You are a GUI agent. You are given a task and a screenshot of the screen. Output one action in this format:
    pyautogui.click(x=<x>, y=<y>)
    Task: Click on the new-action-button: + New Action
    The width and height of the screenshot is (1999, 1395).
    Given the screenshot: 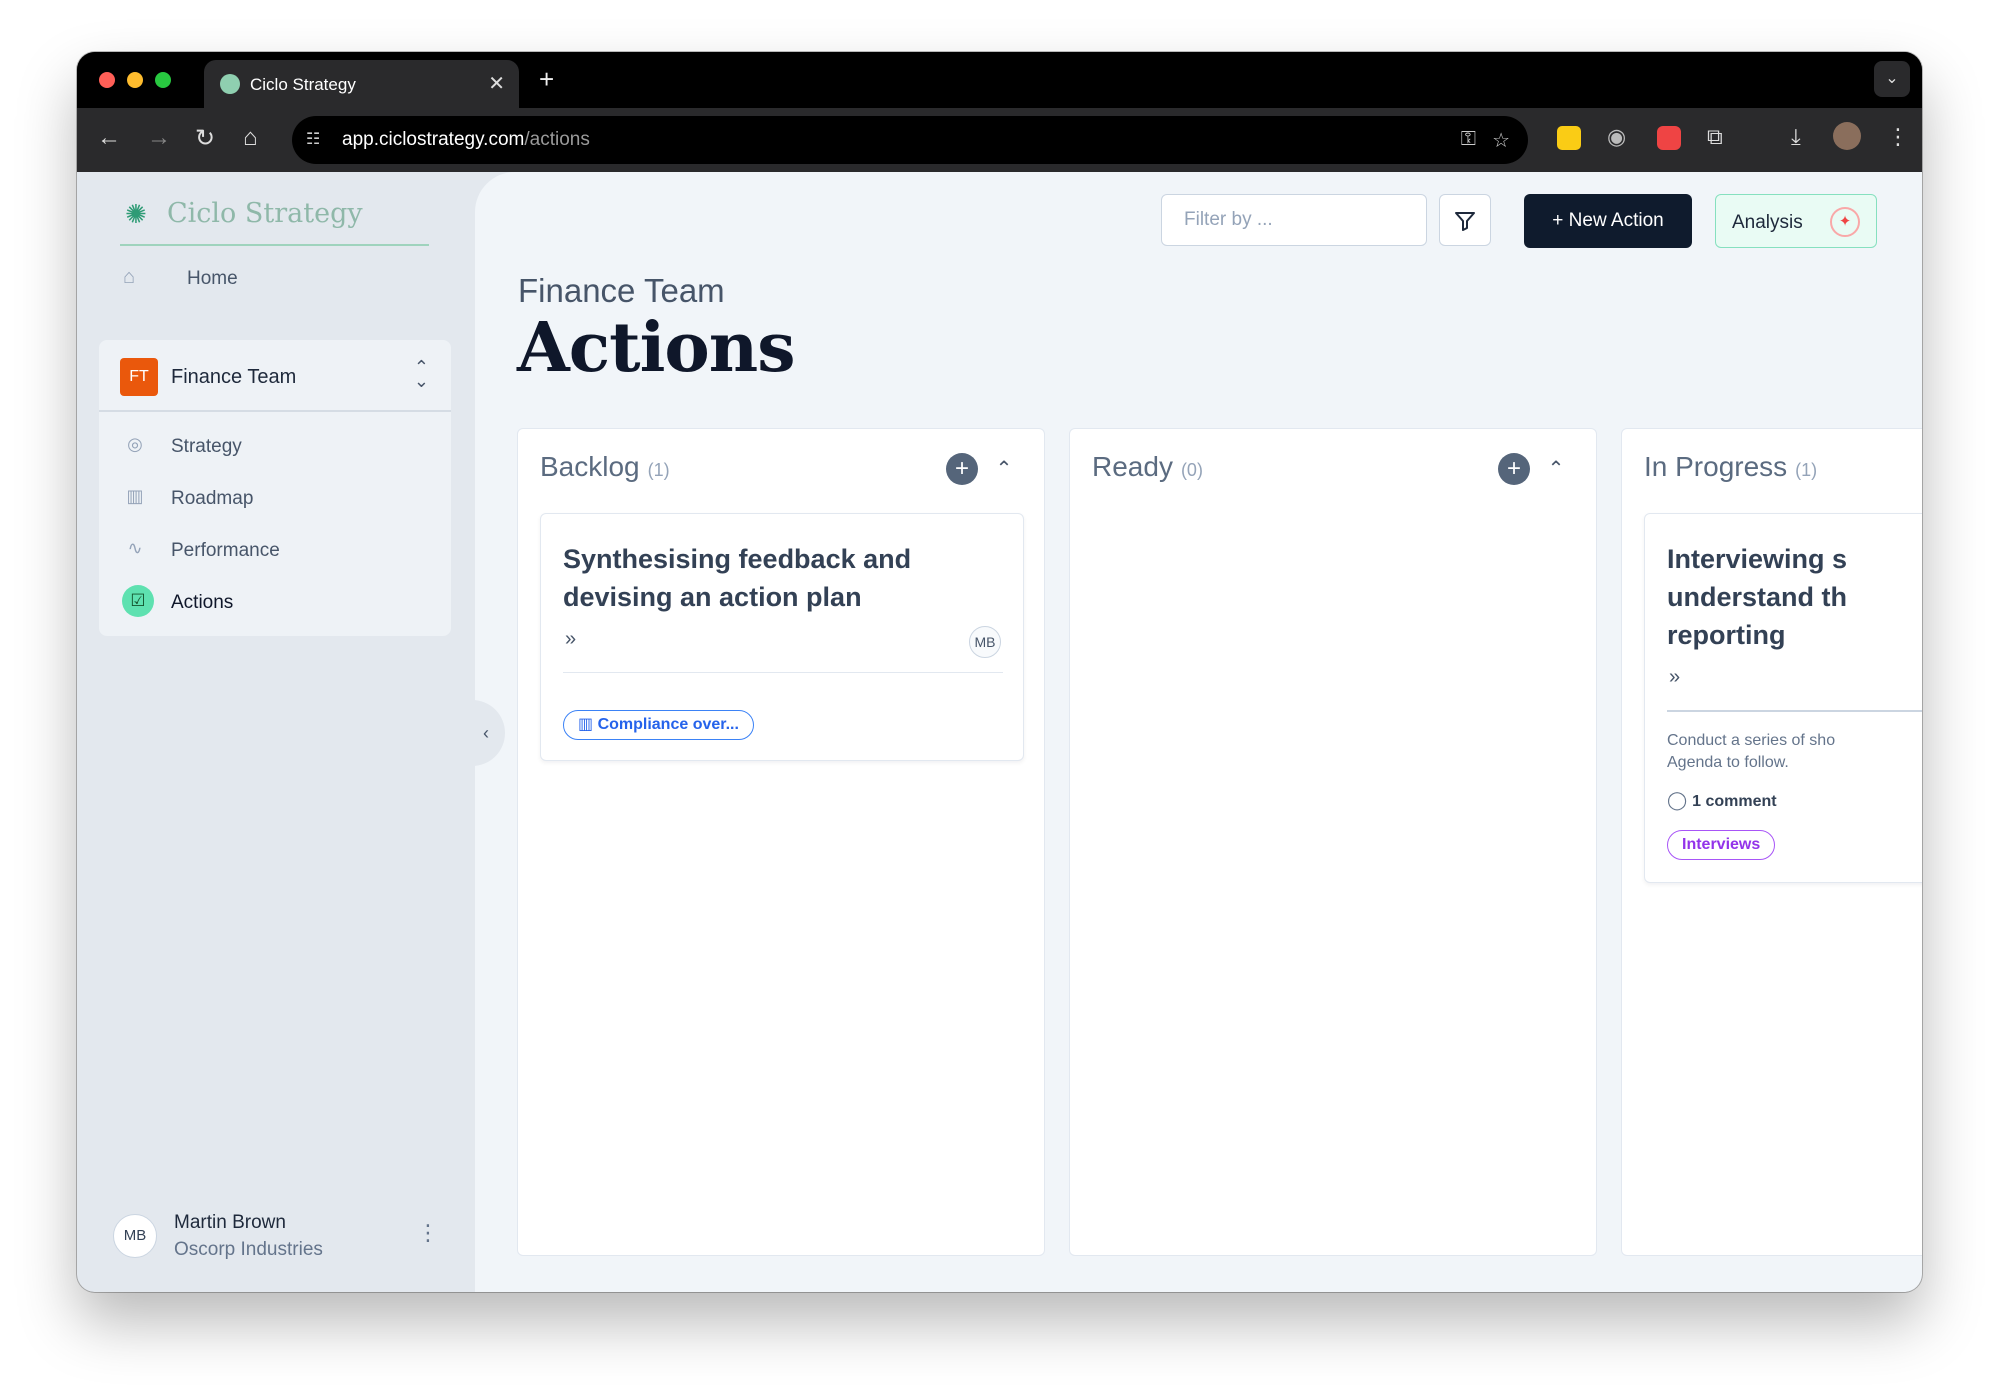 What is the action you would take?
    pyautogui.click(x=1608, y=221)
    